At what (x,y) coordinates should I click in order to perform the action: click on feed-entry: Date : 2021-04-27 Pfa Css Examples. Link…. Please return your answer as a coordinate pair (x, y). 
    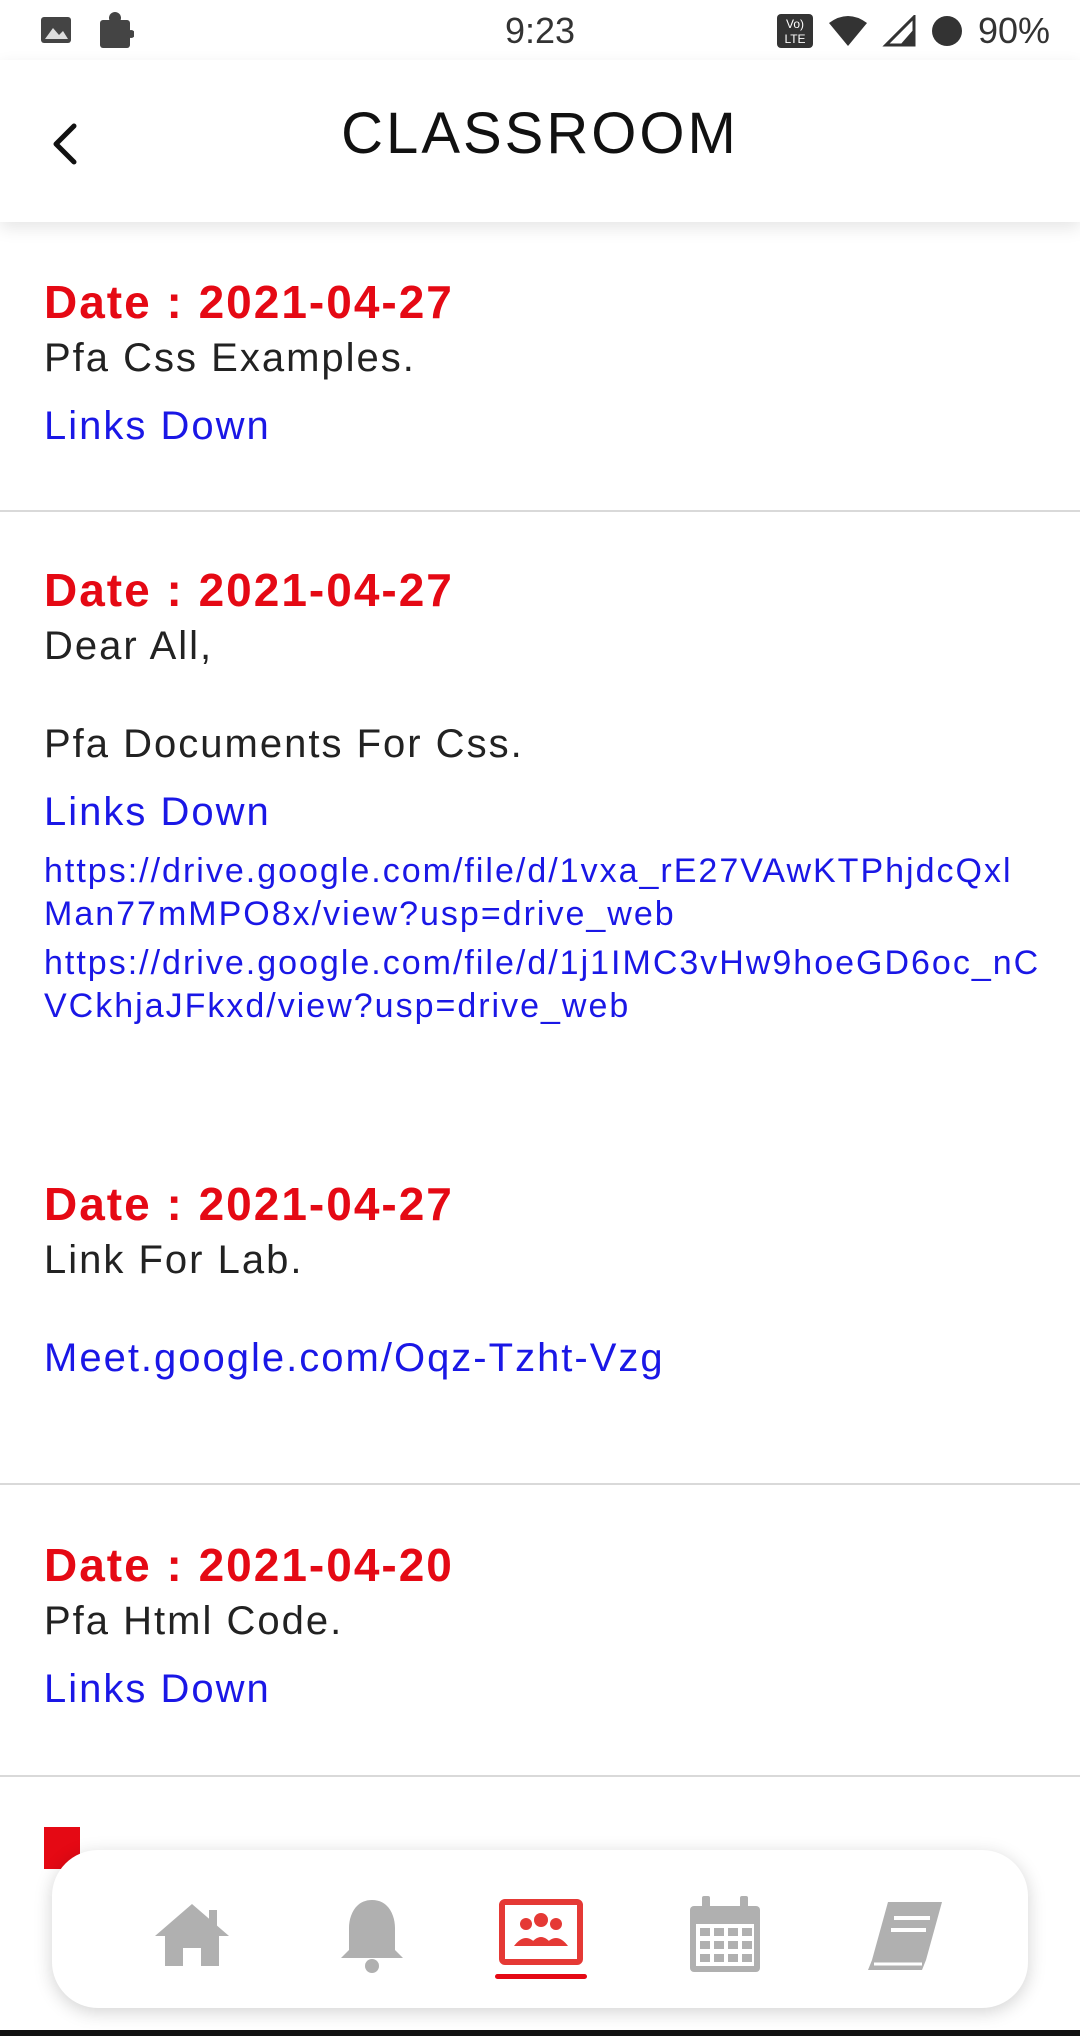
    Looking at the image, I should click on (540, 367).